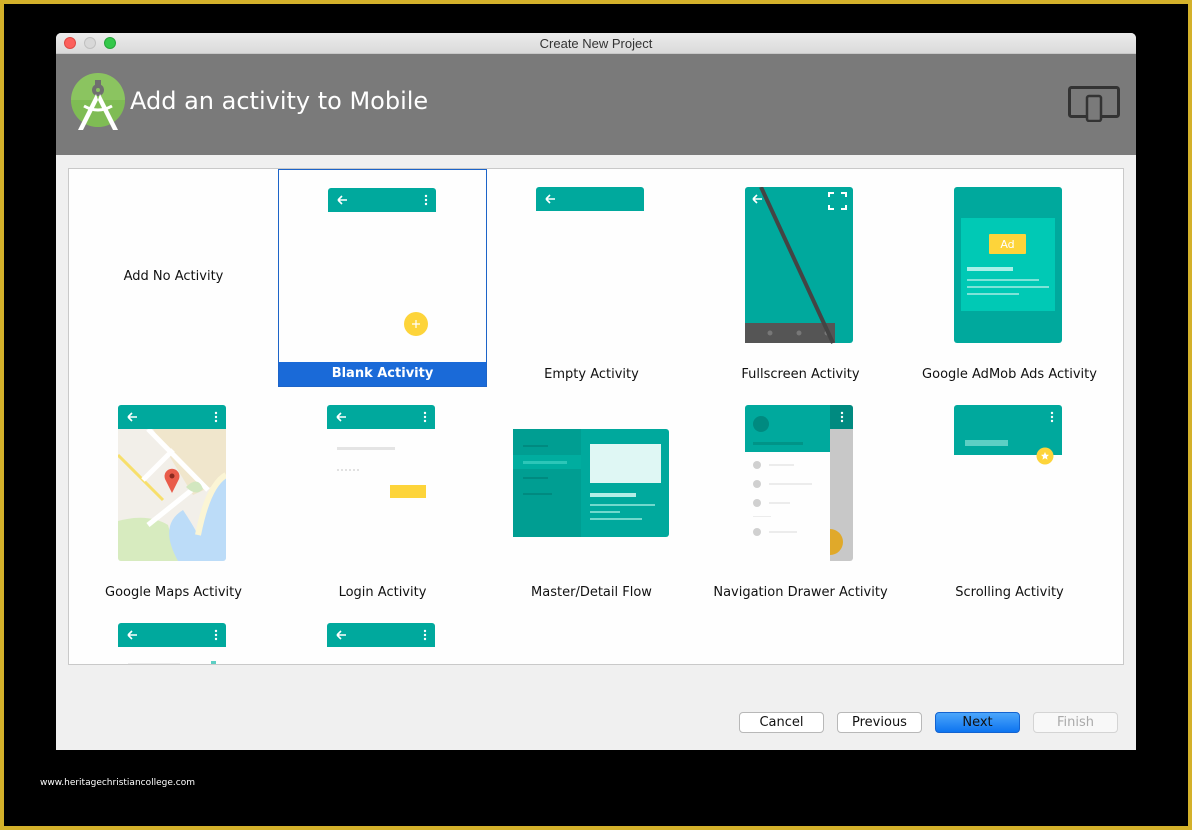 This screenshot has height=830, width=1192. I want to click on wizard-header: Add an activity to Mobile, so click(596, 104).